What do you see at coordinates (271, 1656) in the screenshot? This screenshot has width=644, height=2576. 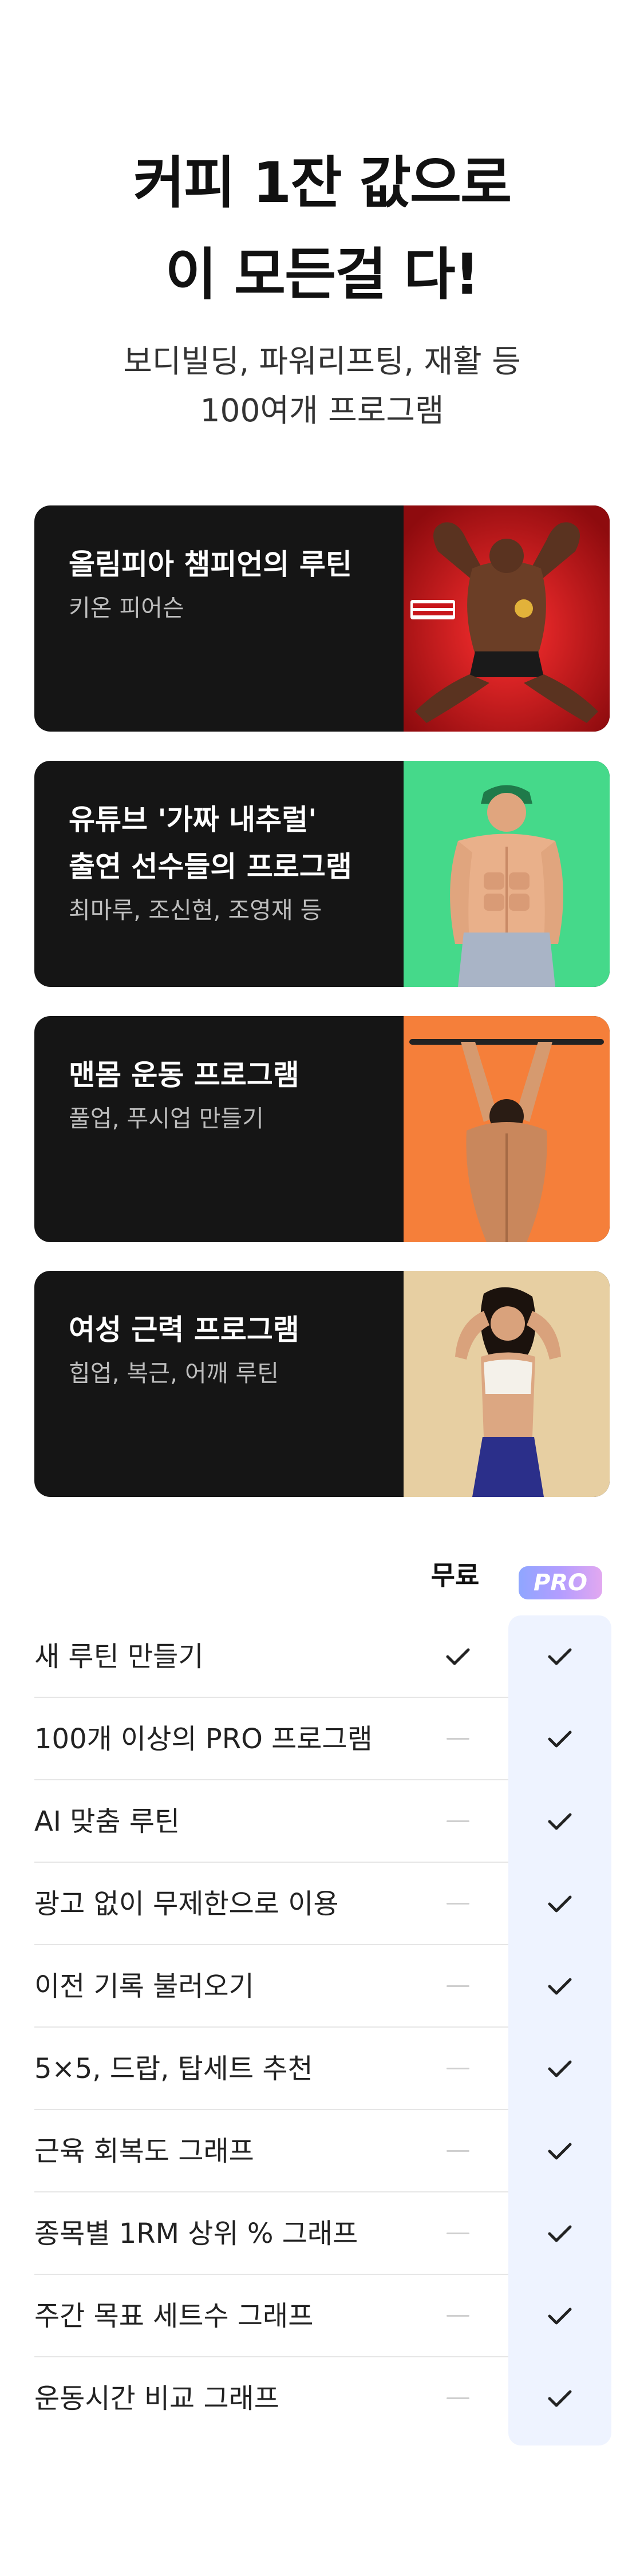 I see `feature-row: 새 루틴 만들기` at bounding box center [271, 1656].